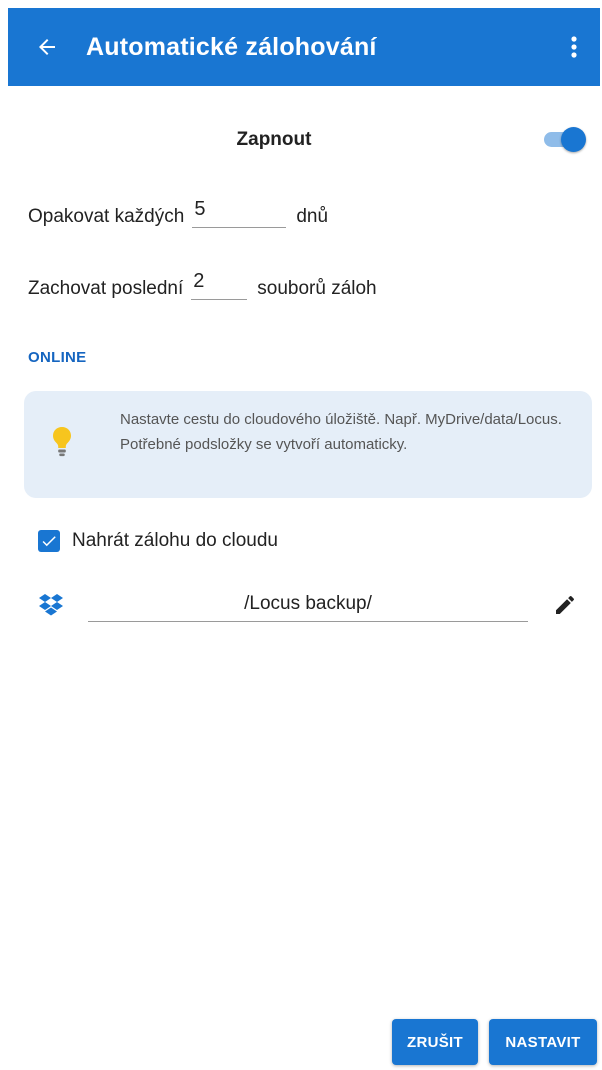 This screenshot has height=1070, width=602. Describe the element at coordinates (574, 47) in the screenshot. I see `more-vertical-icon` at that location.